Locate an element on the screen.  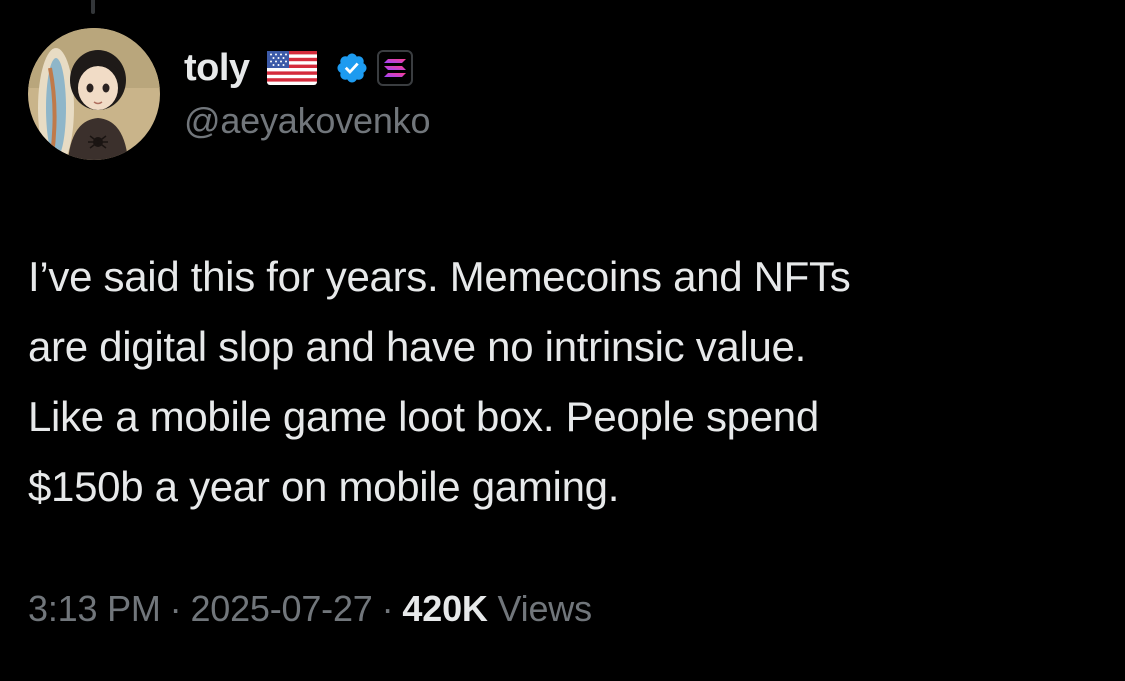
avatar-illustration is located at coordinates (94, 94).